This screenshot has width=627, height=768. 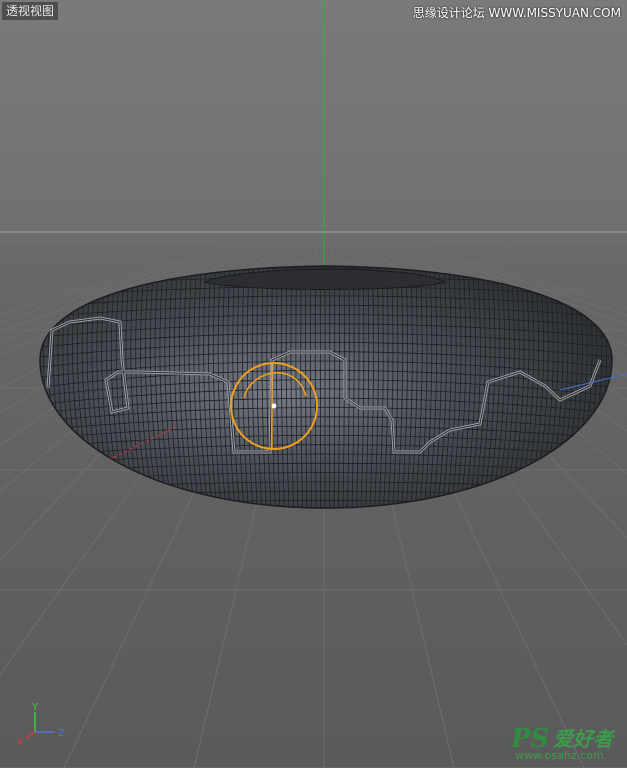 What do you see at coordinates (274, 406) in the screenshot?
I see `gizmo-center-point` at bounding box center [274, 406].